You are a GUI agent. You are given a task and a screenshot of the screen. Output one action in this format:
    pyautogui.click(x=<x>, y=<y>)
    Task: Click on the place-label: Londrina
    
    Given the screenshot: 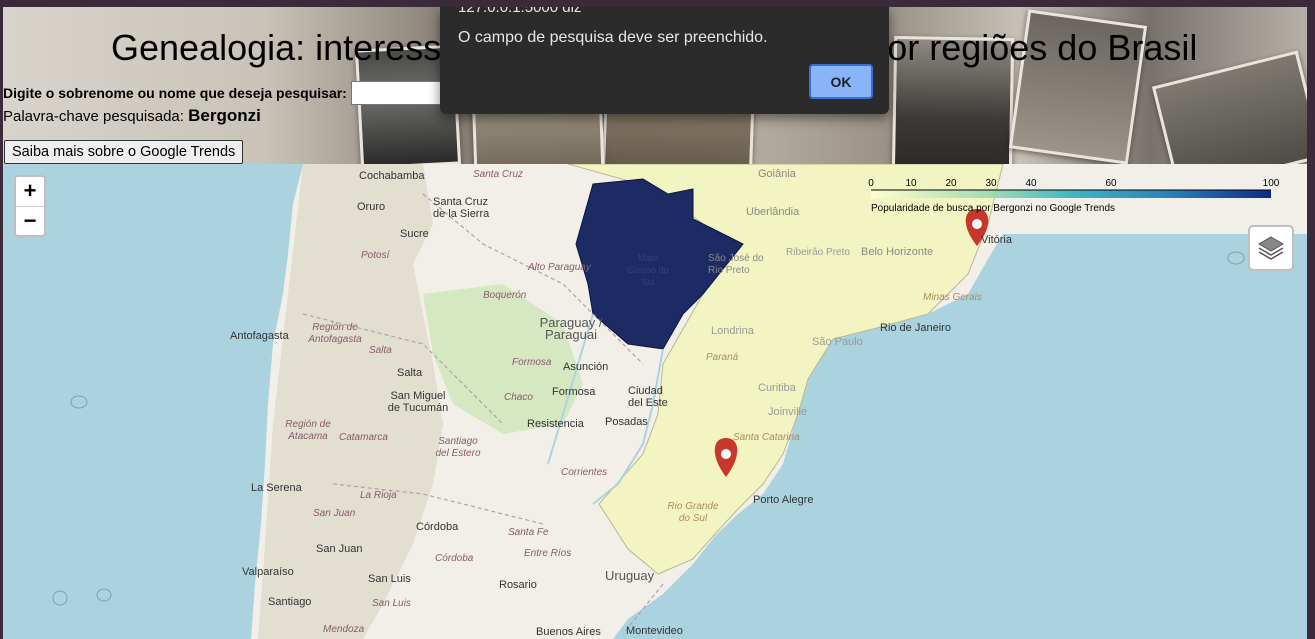 What is the action you would take?
    pyautogui.click(x=732, y=331)
    